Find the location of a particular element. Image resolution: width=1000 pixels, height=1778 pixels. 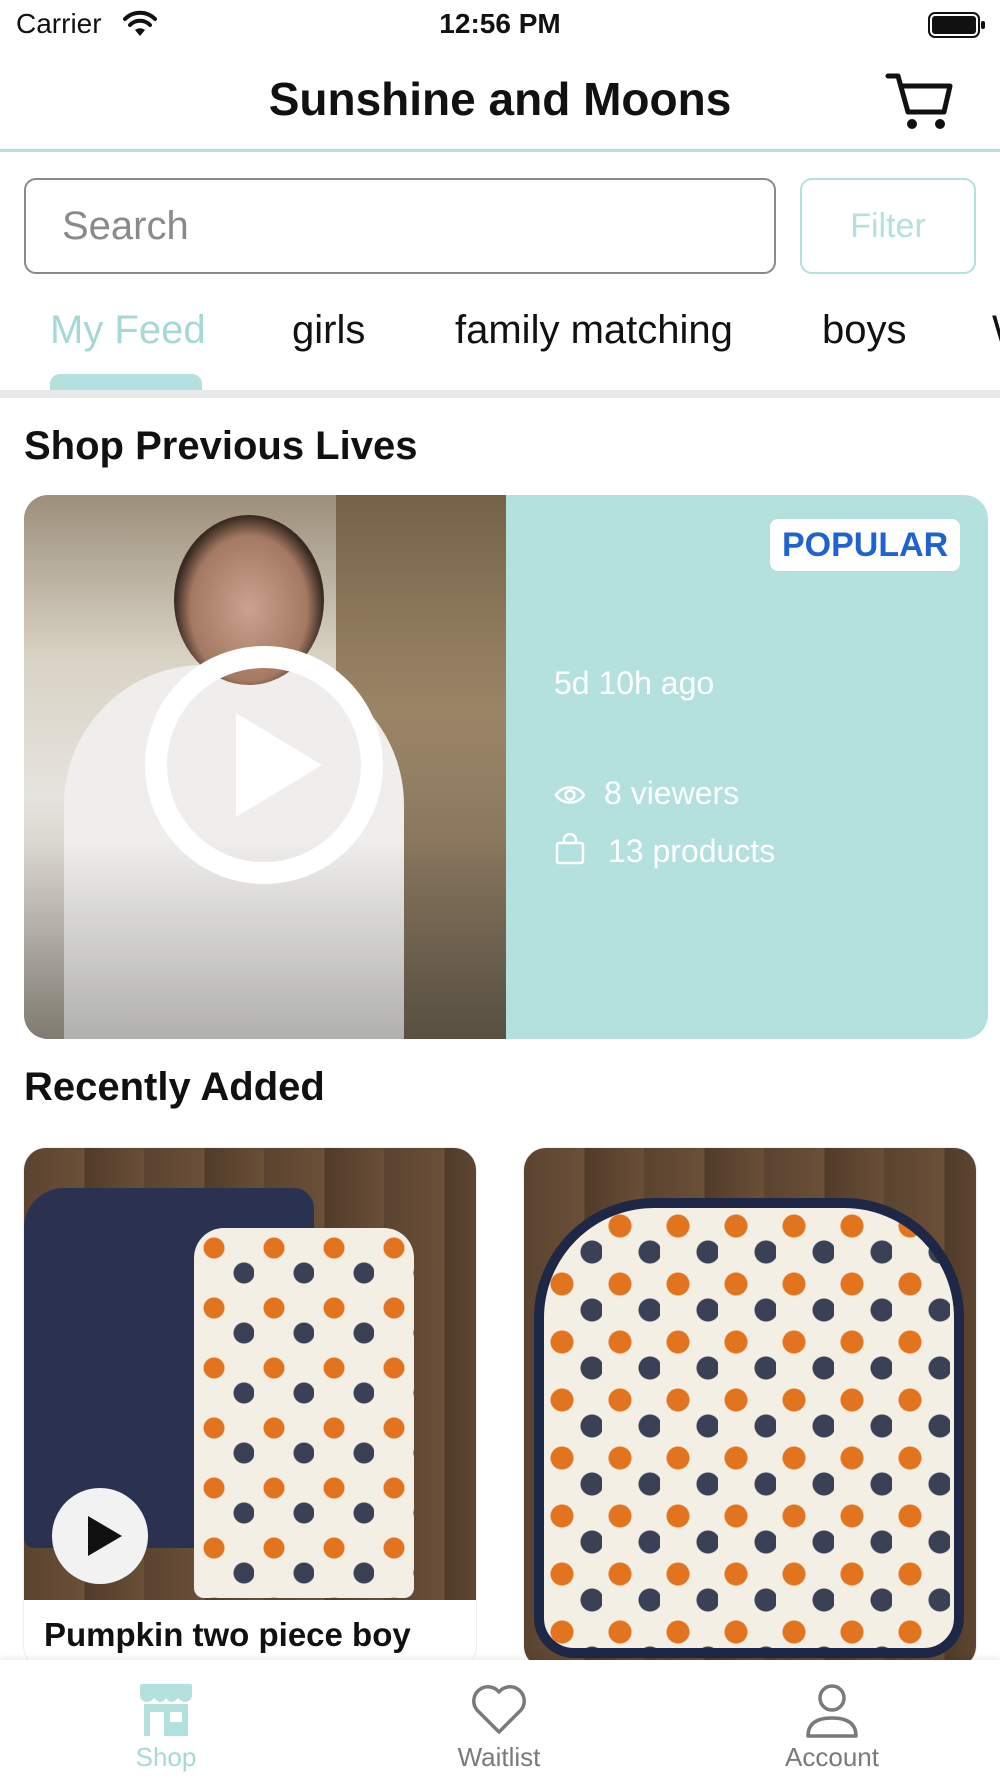

category-tabs: My Feed girls family matching boys W is located at coordinates (500, 341).